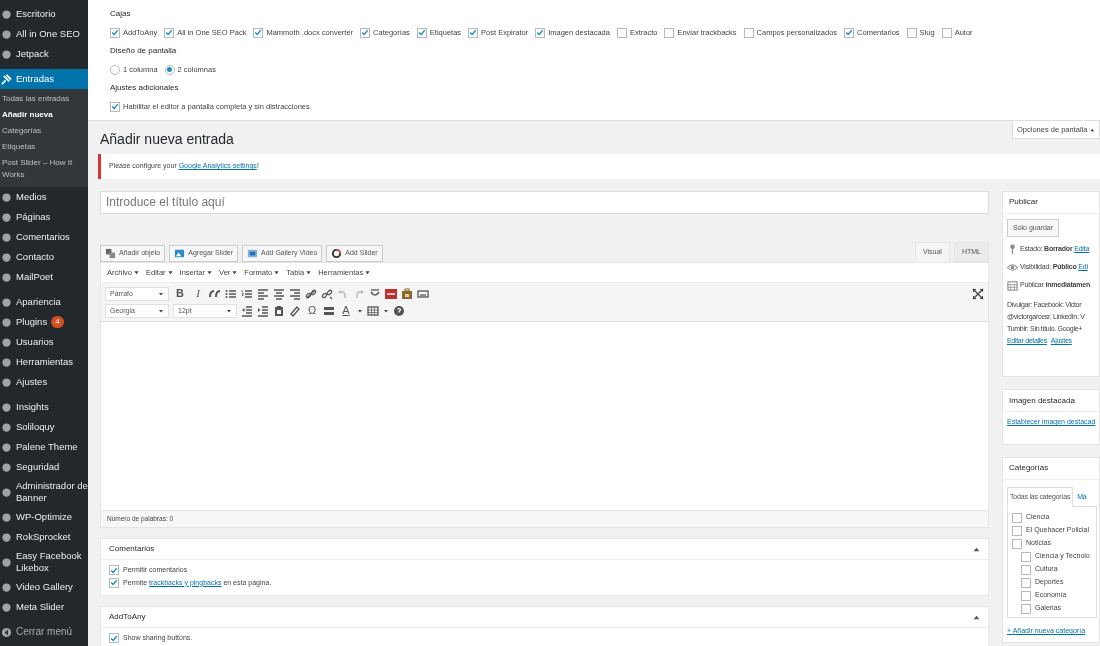  Describe the element at coordinates (44, 362) in the screenshot. I see `sidebar-item: Herramientas` at that location.